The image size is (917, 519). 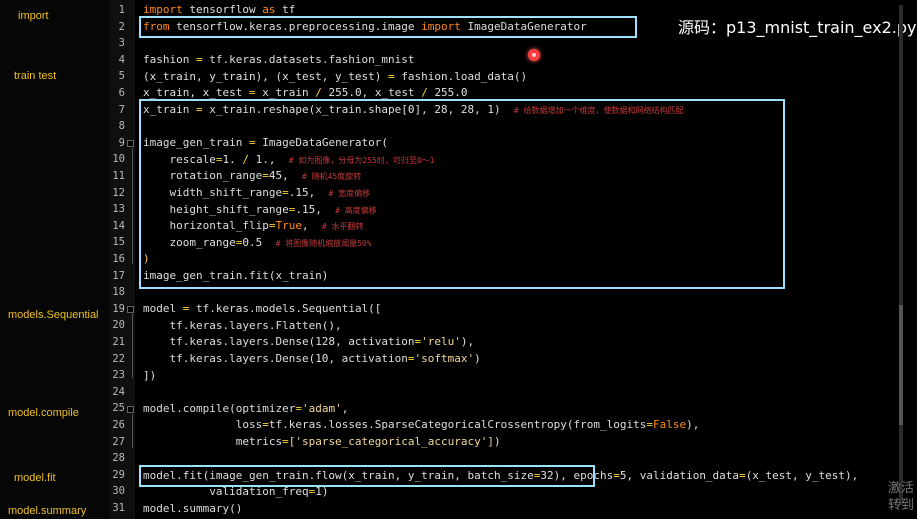 What do you see at coordinates (121, 26) in the screenshot?
I see `line-number: 2` at bounding box center [121, 26].